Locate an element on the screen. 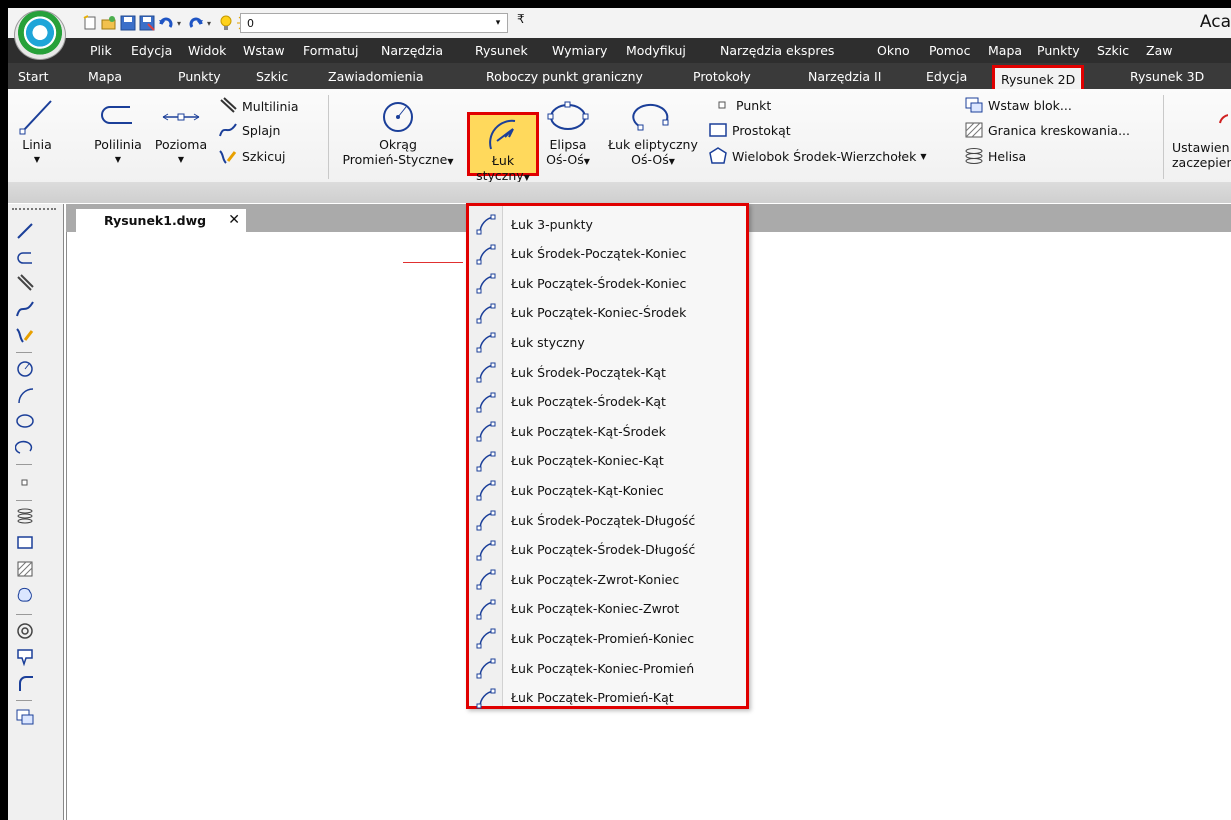 This screenshot has width=1231, height=820. arc-tangent-button: Łuk styczny▼ is located at coordinates (503, 147).